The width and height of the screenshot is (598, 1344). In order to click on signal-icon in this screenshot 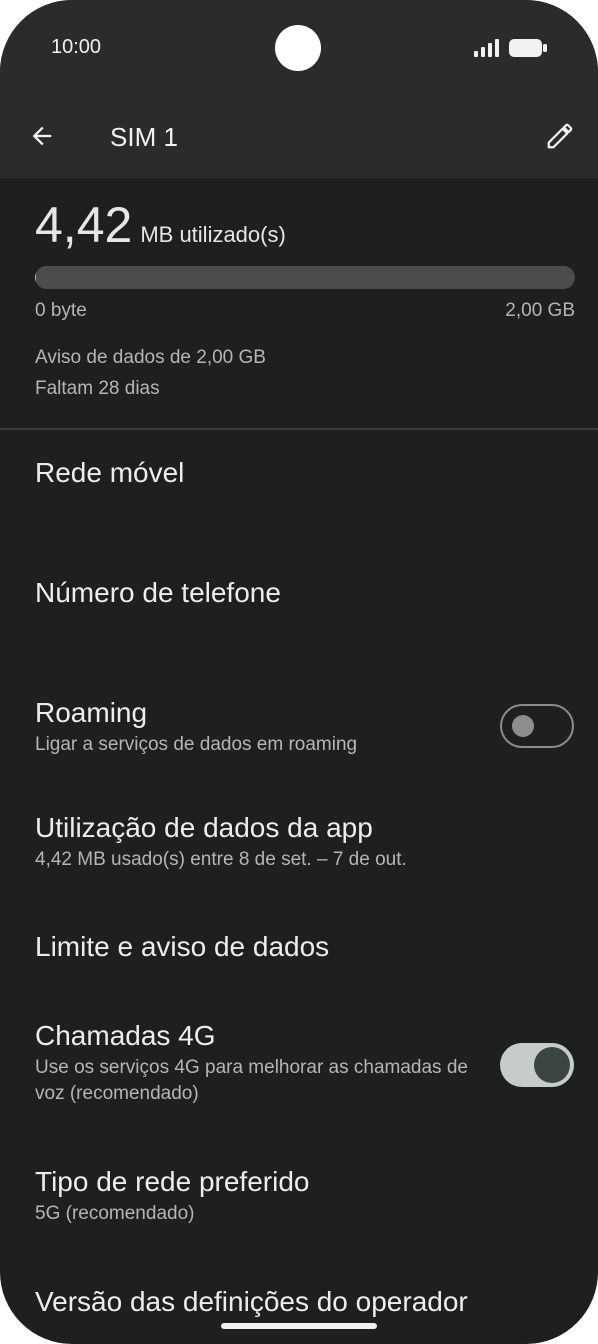, I will do `click(487, 50)`.